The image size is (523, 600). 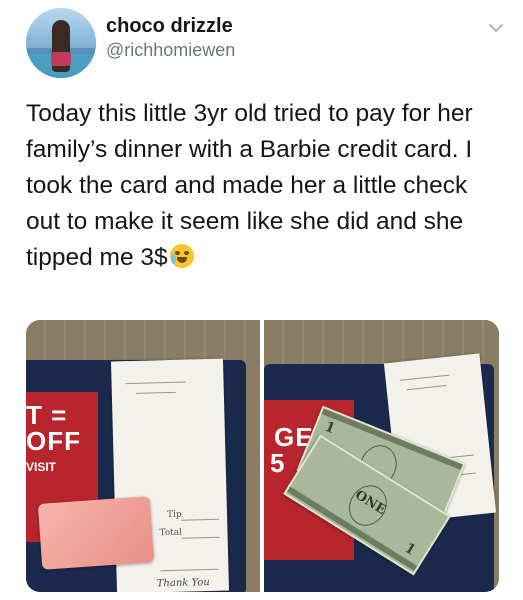 I want to click on barbie-credit-card, so click(x=96, y=533).